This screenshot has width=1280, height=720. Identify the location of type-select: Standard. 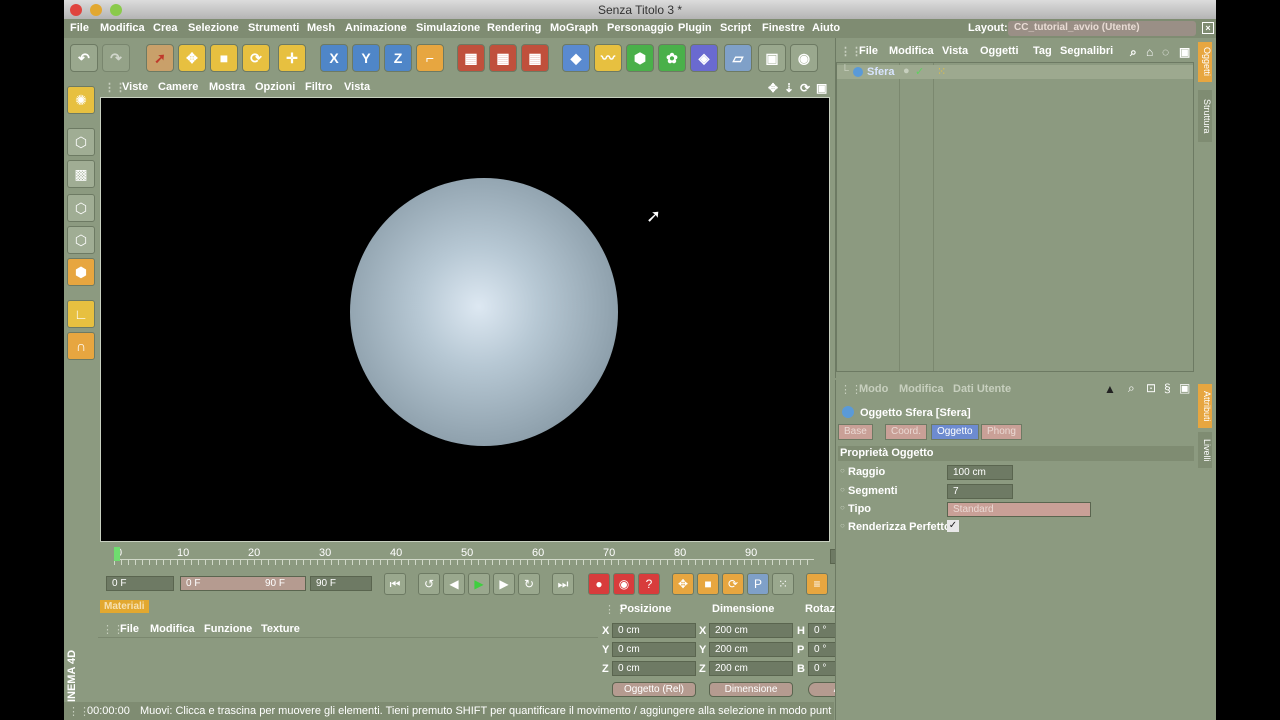
(1019, 509).